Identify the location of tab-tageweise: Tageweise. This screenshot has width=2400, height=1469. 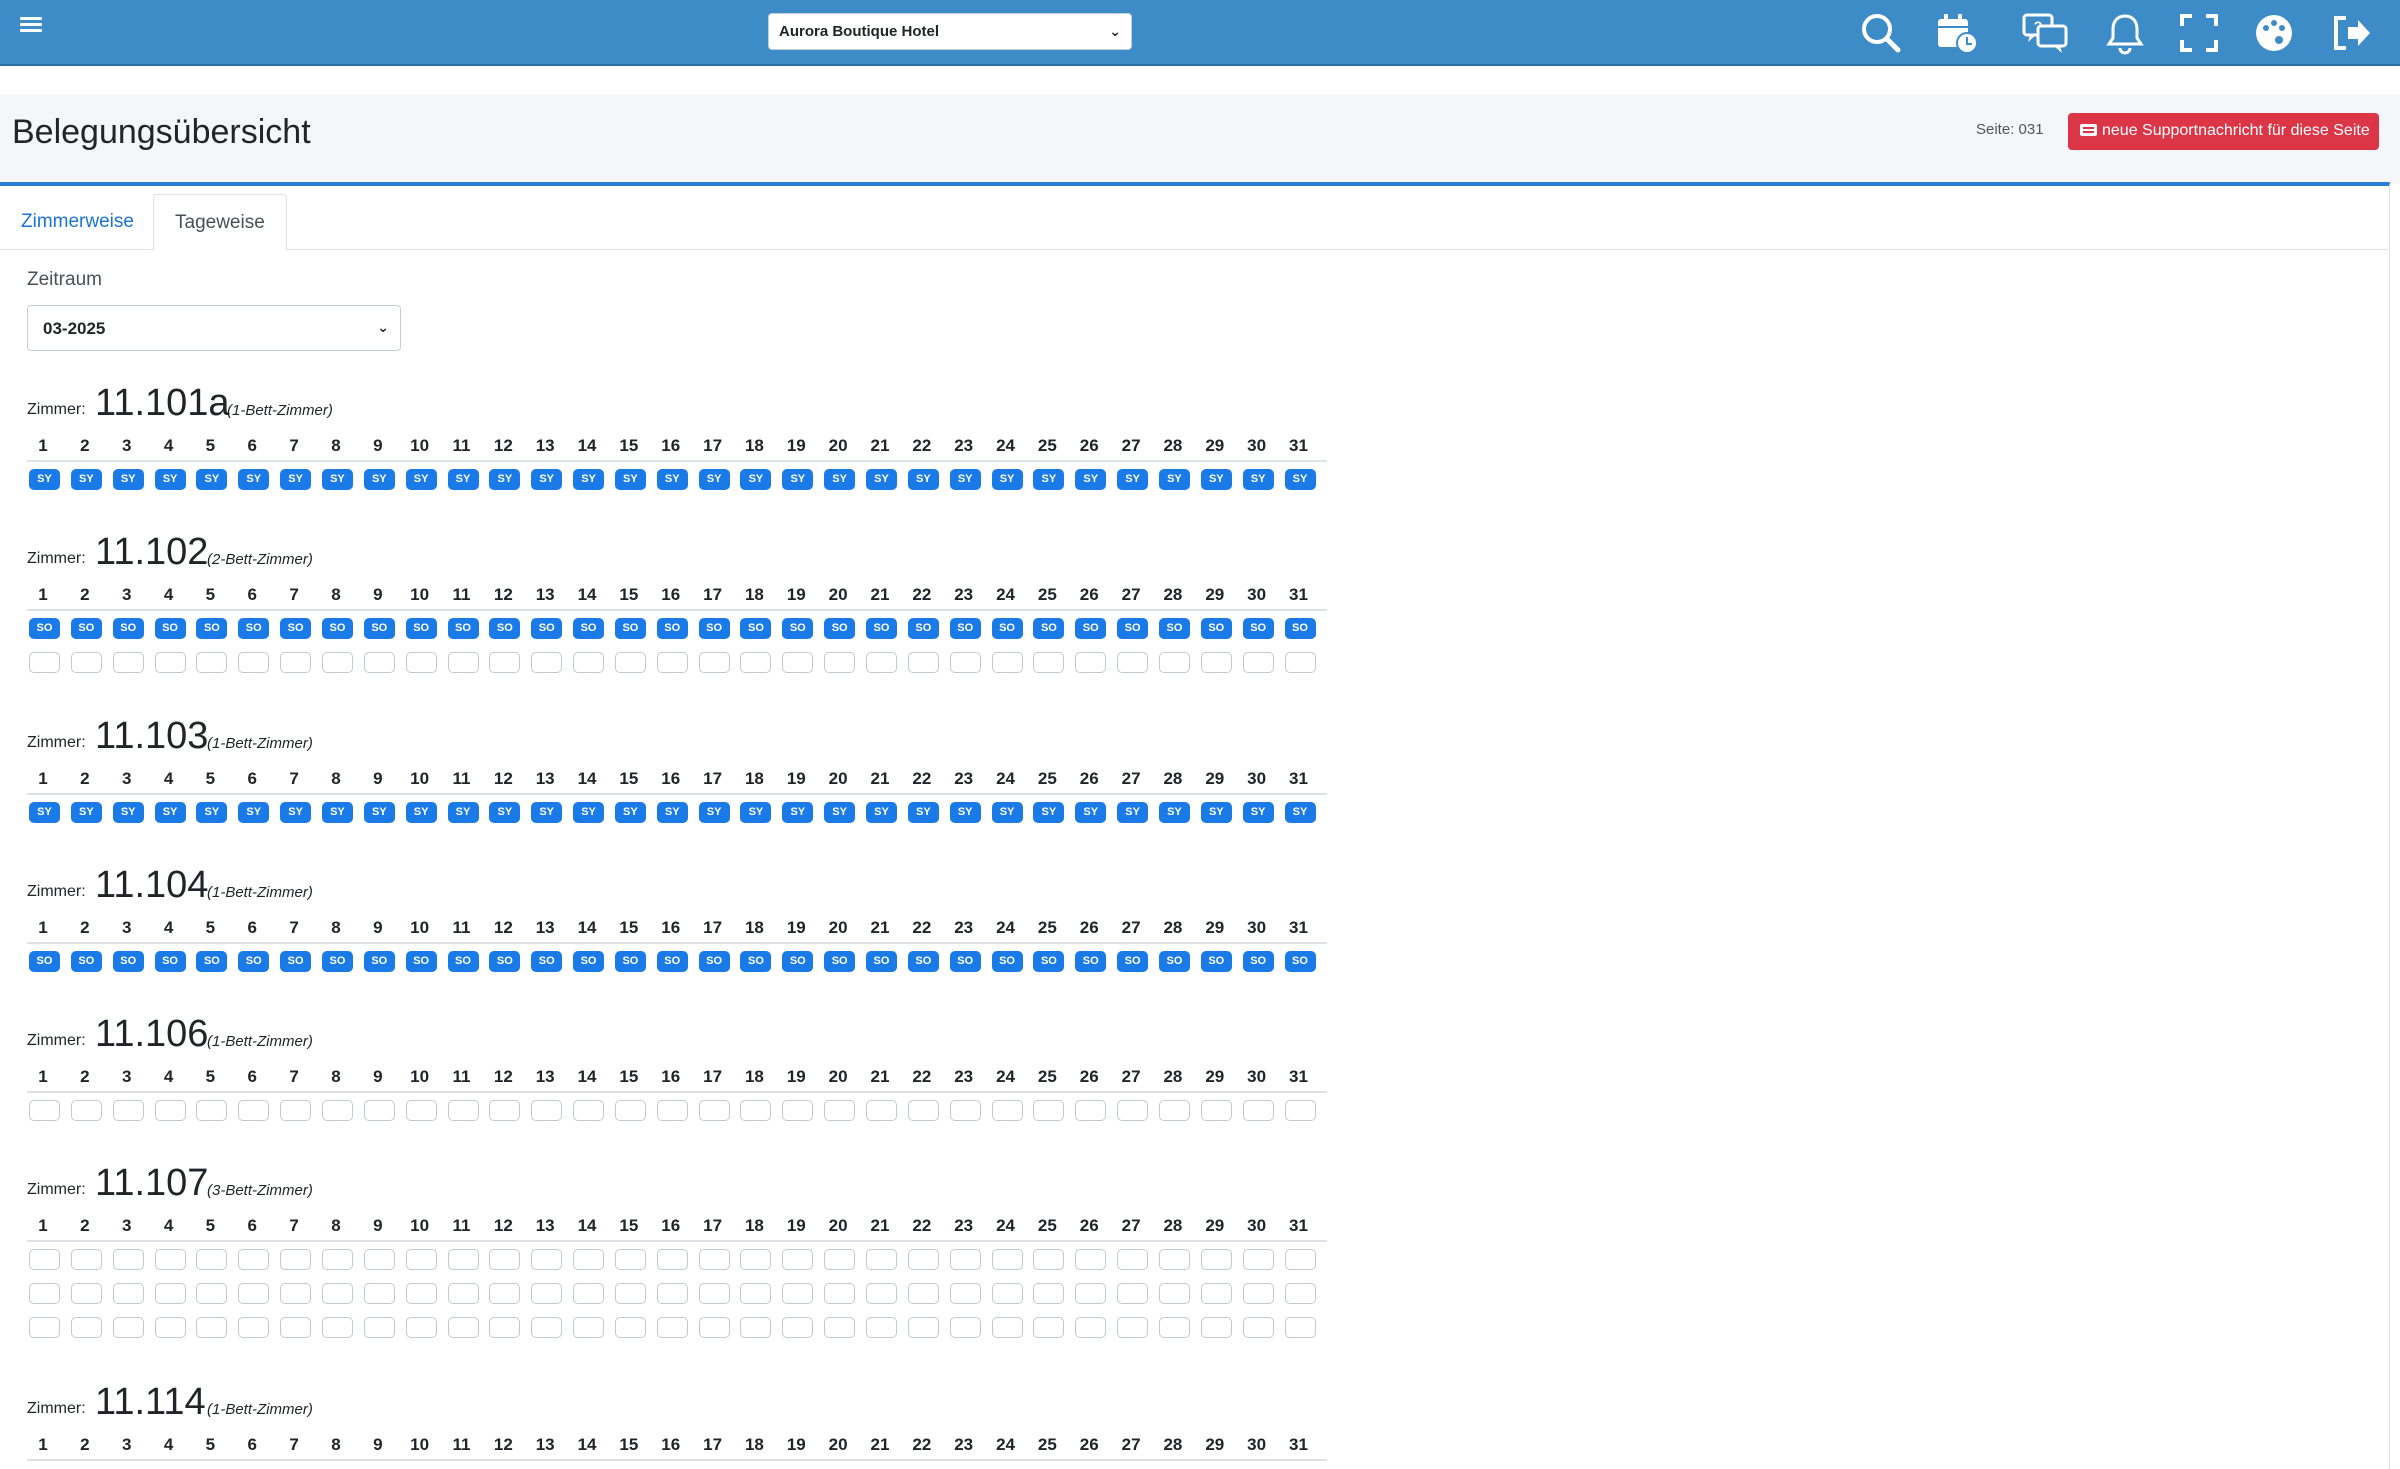
(220, 222).